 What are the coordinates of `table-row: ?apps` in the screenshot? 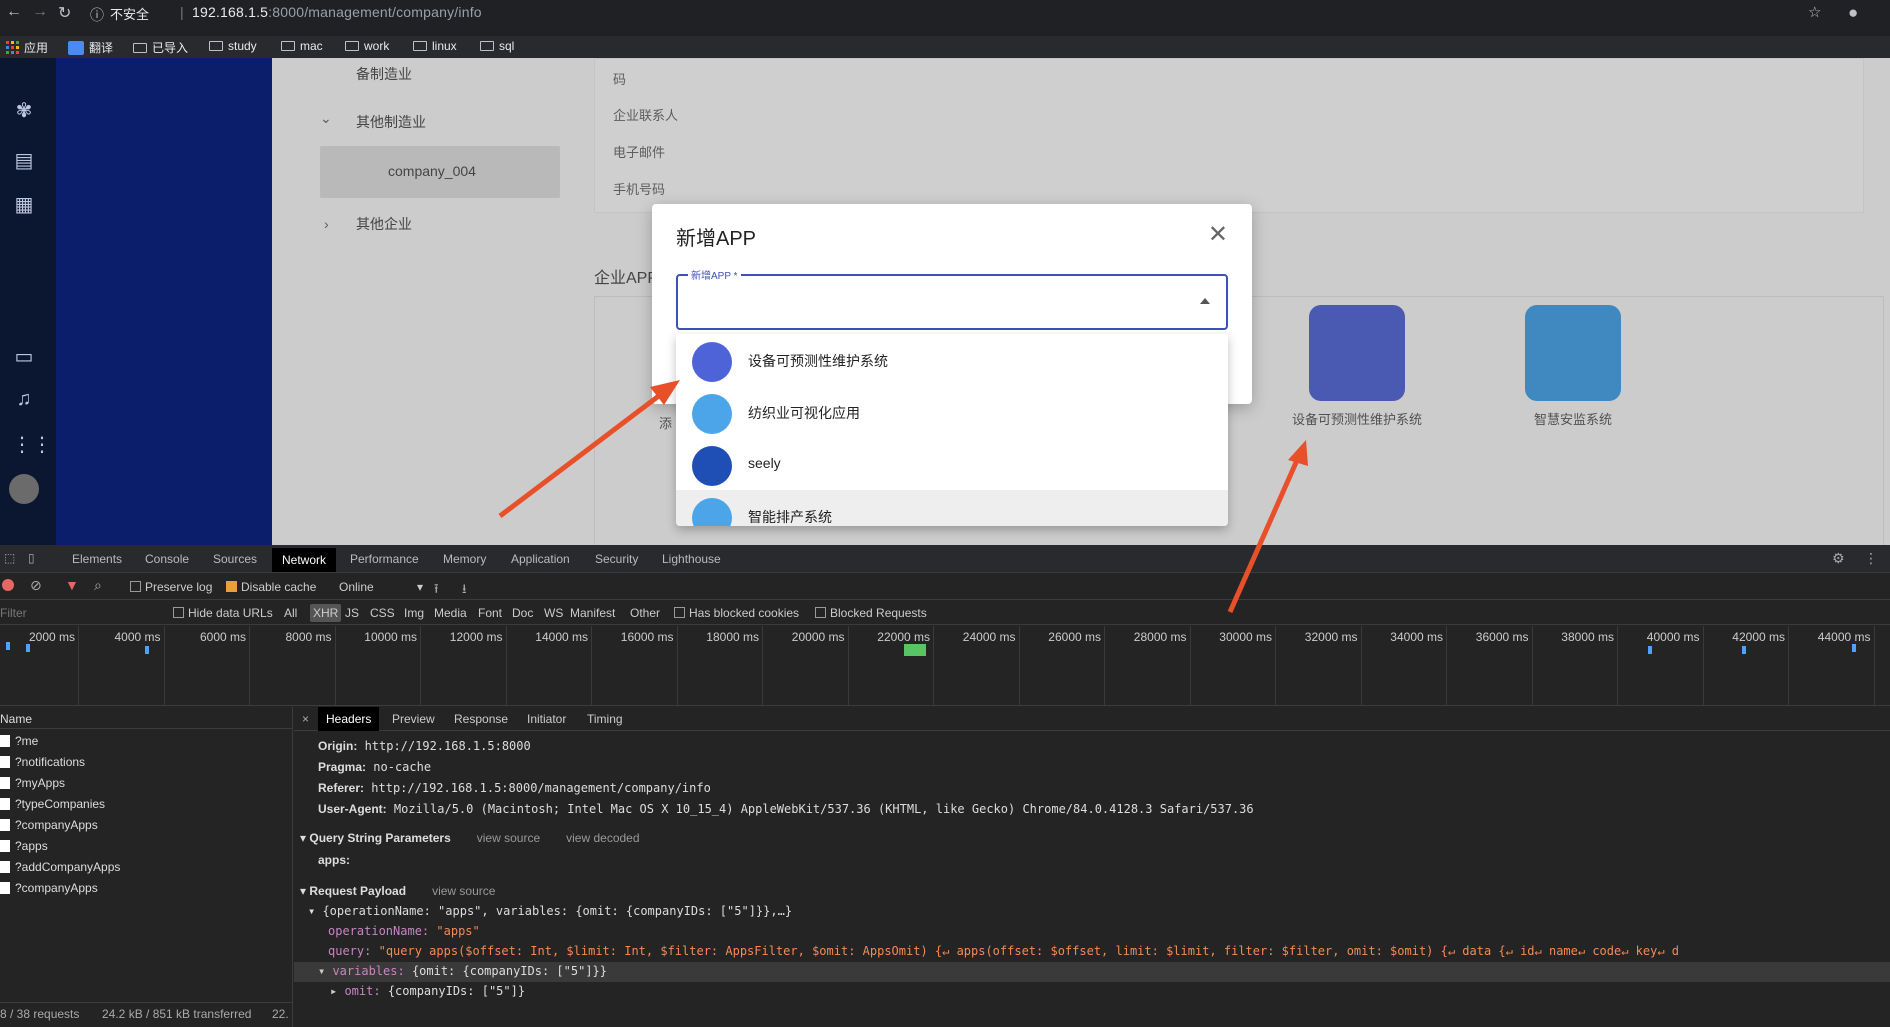 It's located at (146, 846).